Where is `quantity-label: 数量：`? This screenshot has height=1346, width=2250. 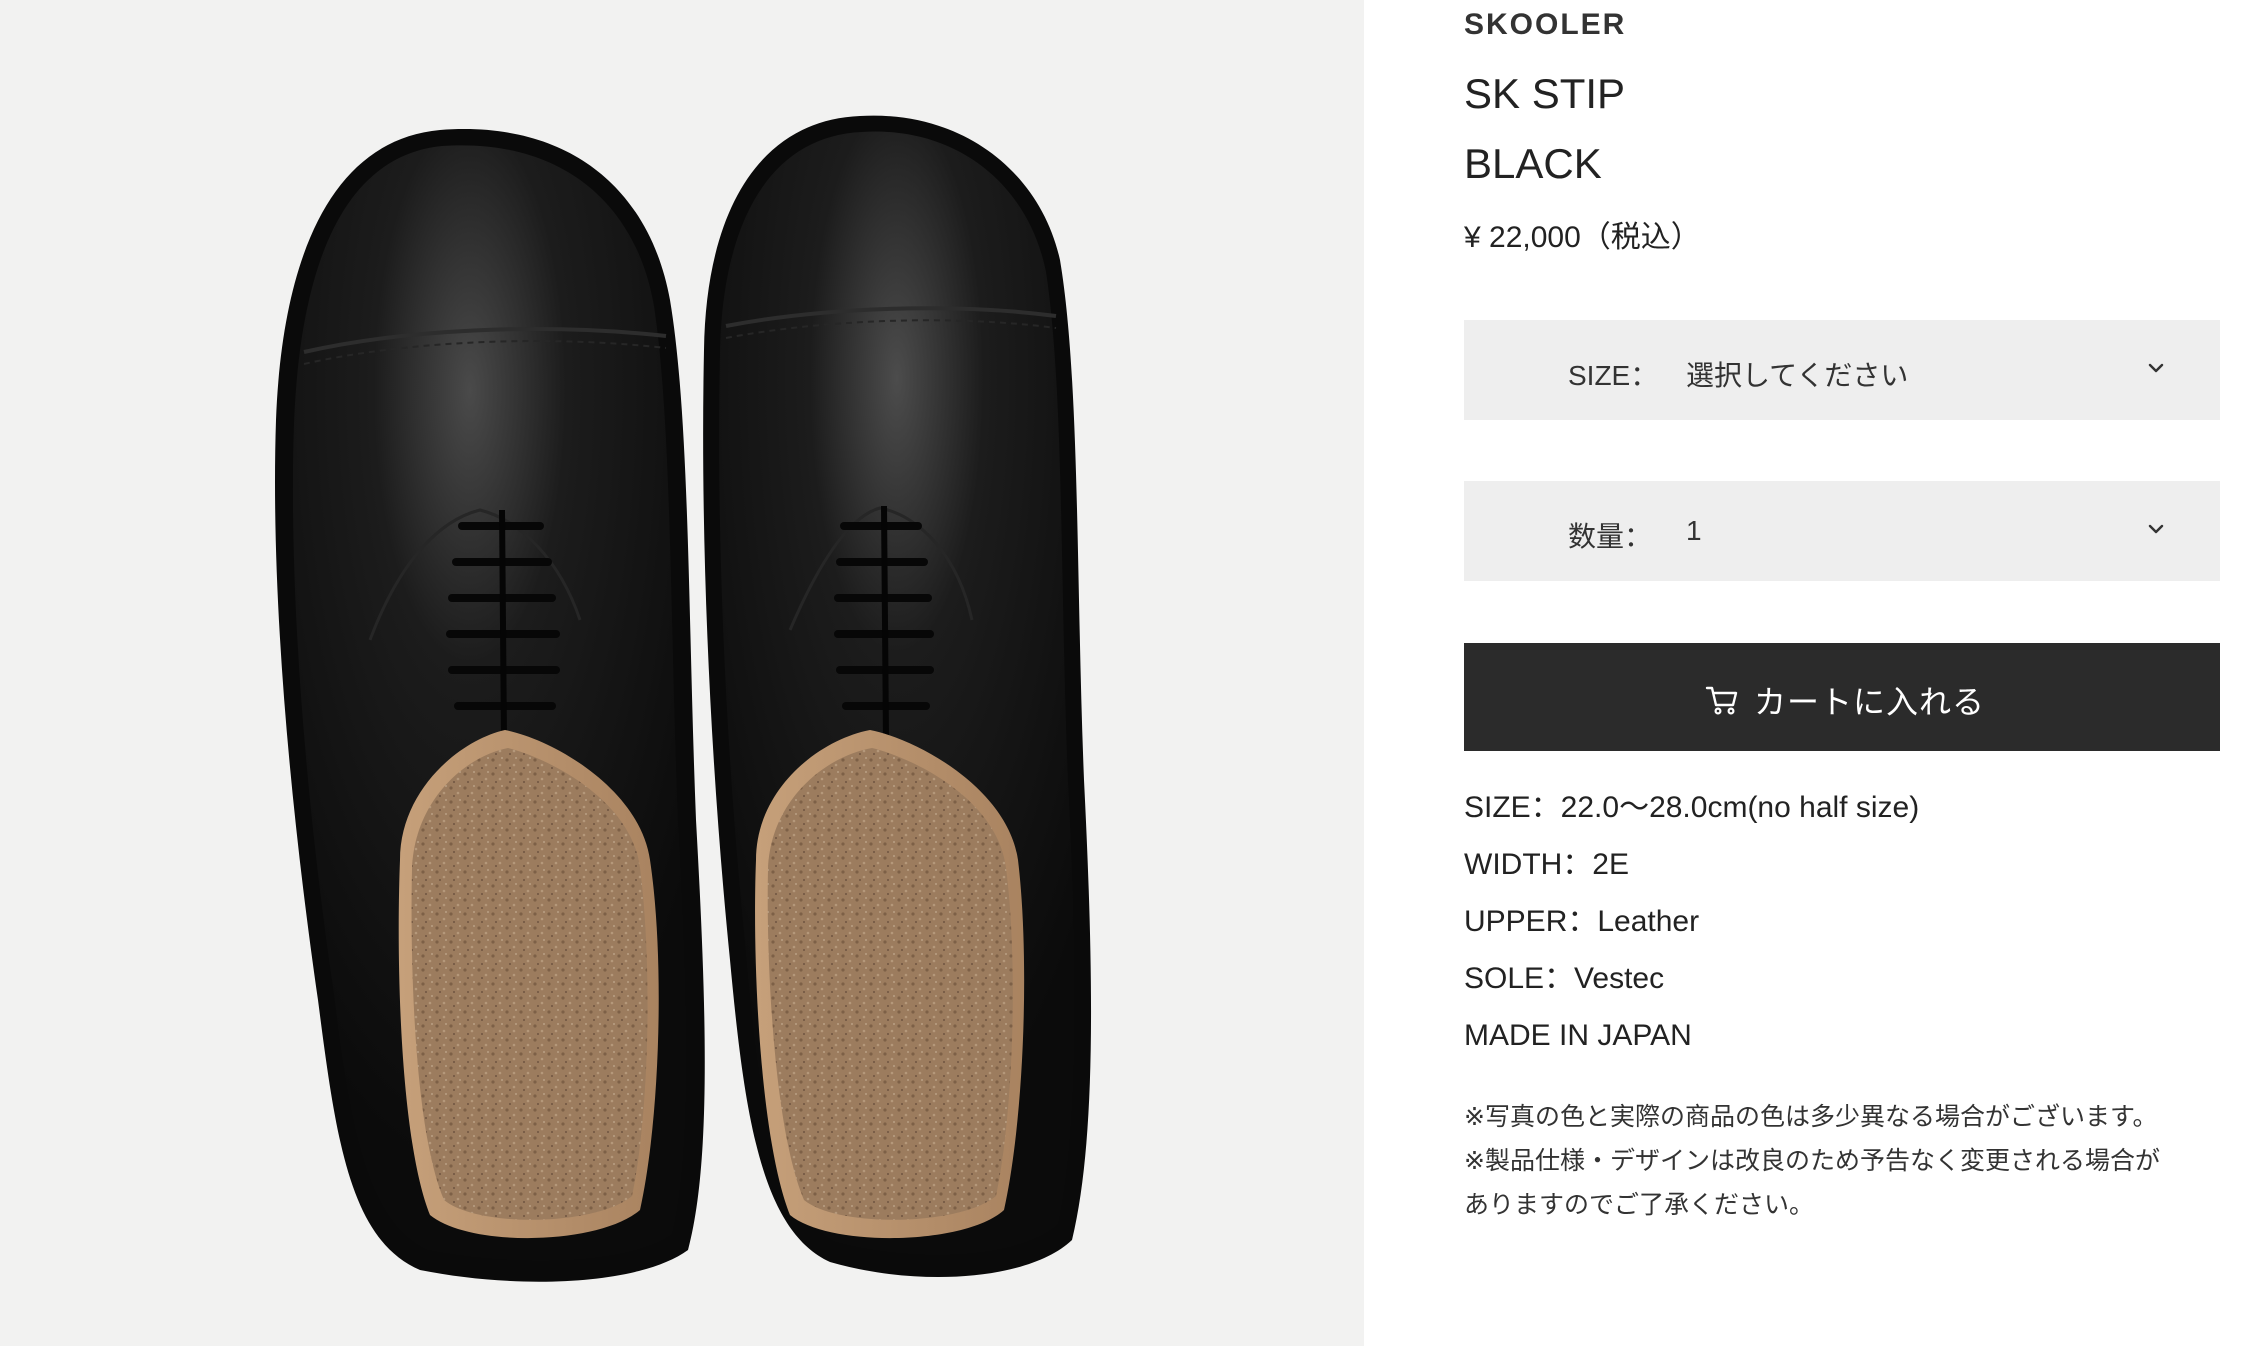
quantity-label: 数量： is located at coordinates (1610, 536).